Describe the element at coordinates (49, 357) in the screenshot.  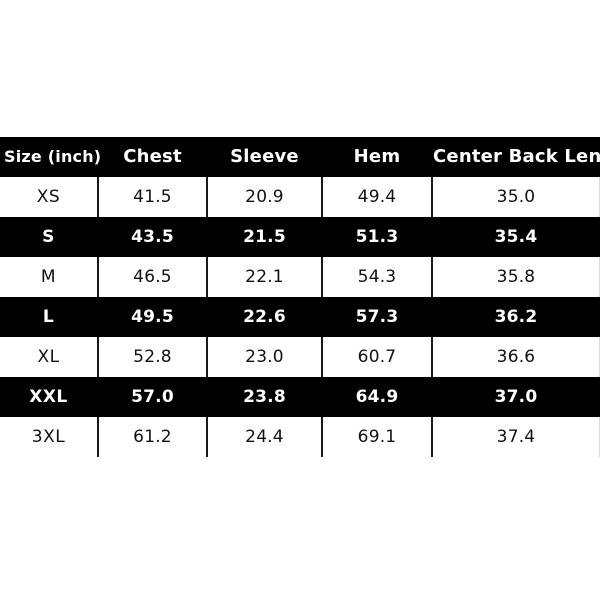
I see `cell-size: XL` at that location.